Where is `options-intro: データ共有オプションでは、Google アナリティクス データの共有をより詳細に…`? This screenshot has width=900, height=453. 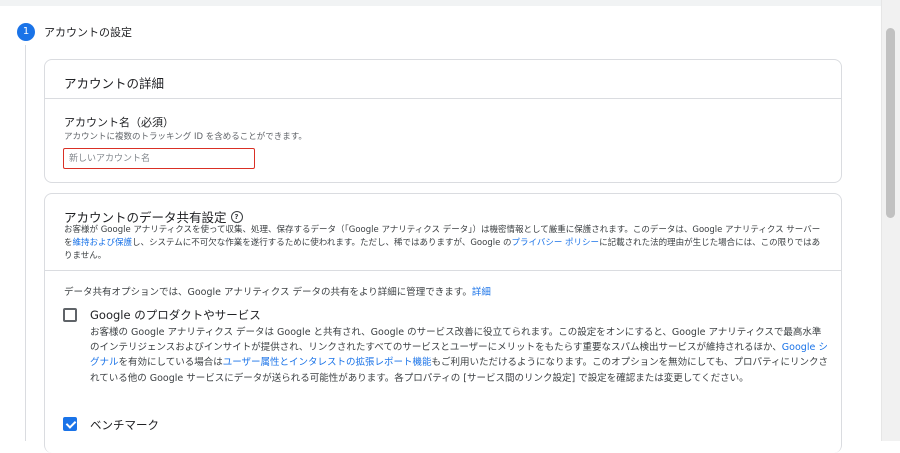
options-intro: データ共有オプションでは、Google アナリティクス データの共有をより詳細に… is located at coordinates (277, 291).